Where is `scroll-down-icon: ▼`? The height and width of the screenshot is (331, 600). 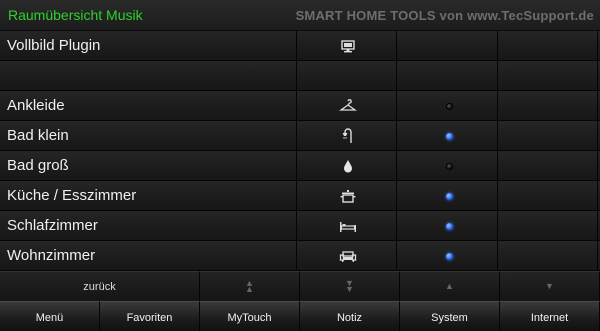 scroll-down-icon: ▼ is located at coordinates (549, 286).